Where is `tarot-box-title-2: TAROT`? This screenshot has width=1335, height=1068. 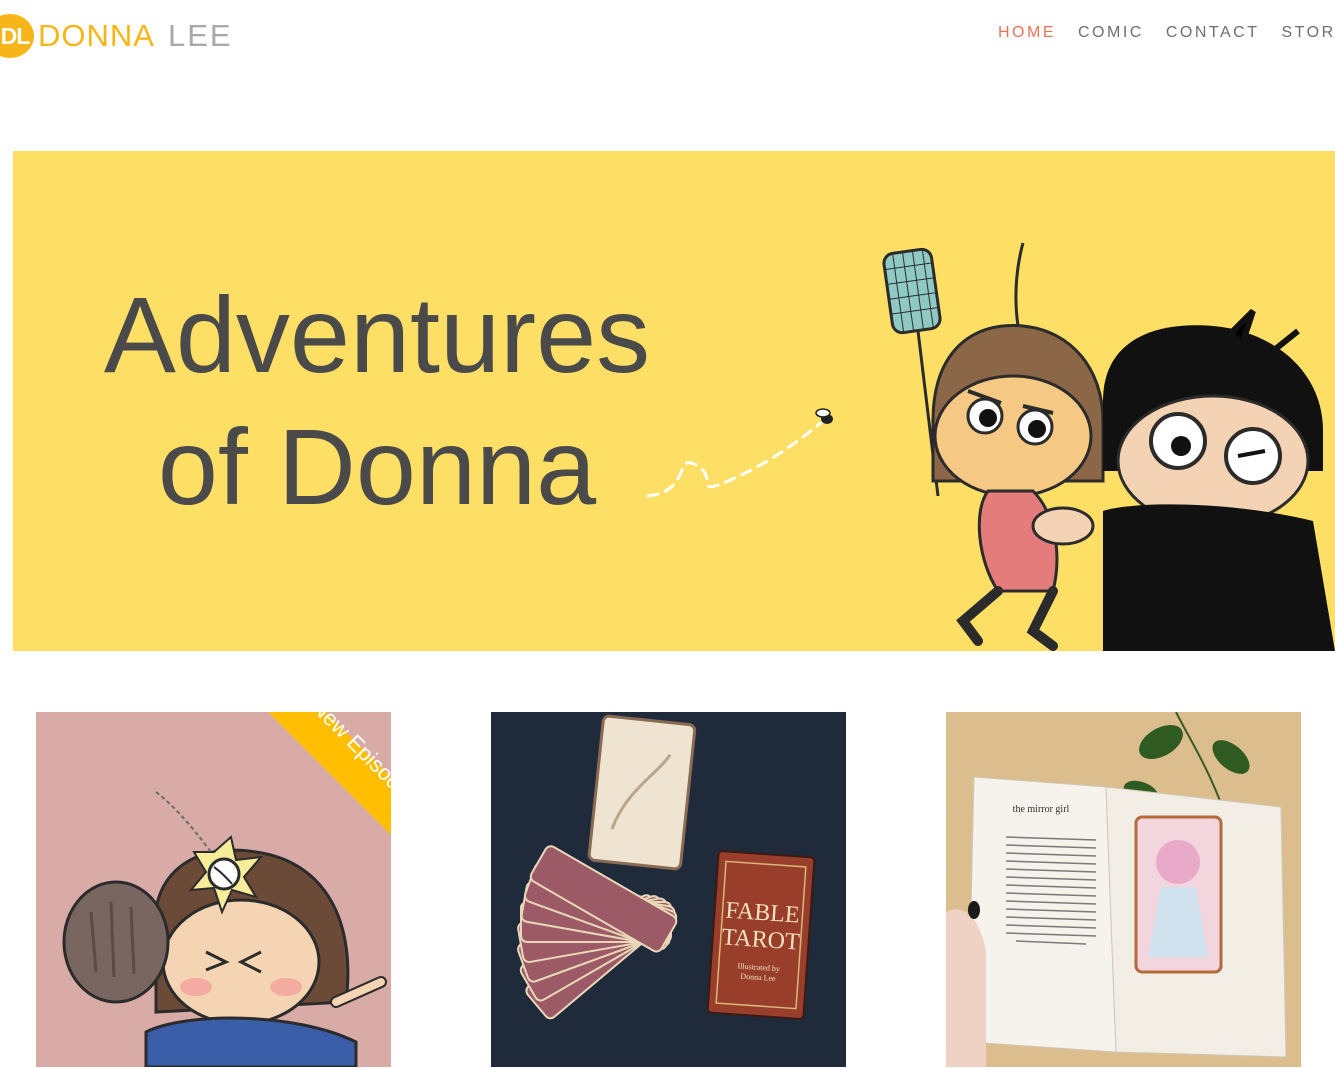 tarot-box-title-2: TAROT is located at coordinates (761, 939).